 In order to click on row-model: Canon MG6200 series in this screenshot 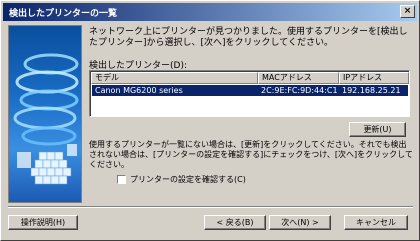, I will do `click(139, 90)`.